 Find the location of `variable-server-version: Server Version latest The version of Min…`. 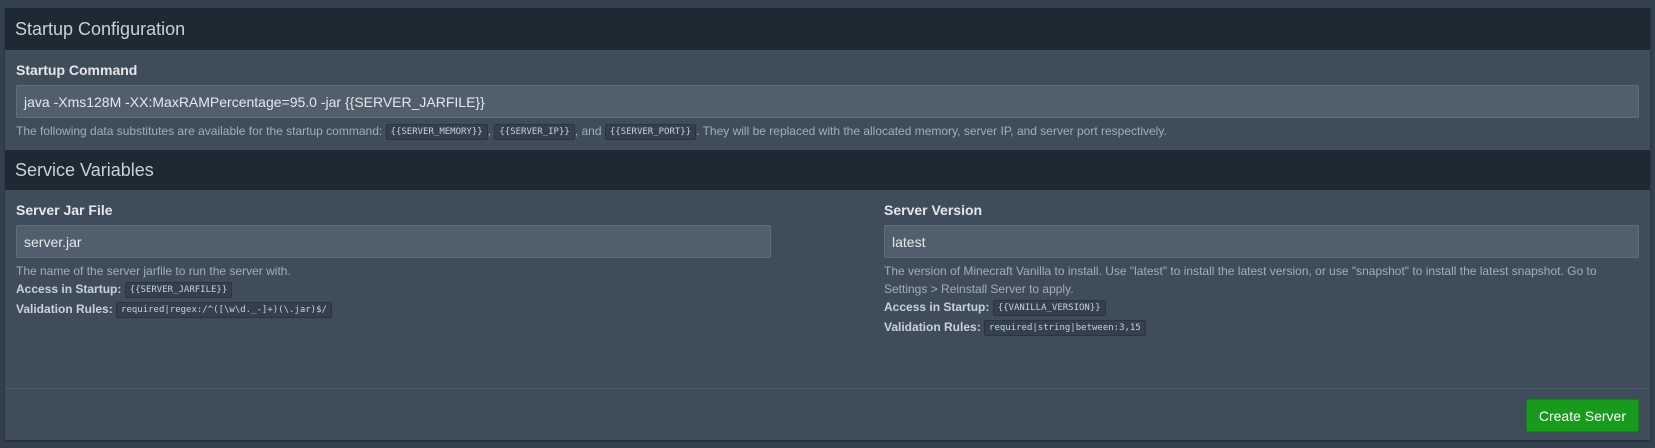

variable-server-version: Server Version latest The version of Min… is located at coordinates (1261, 270).